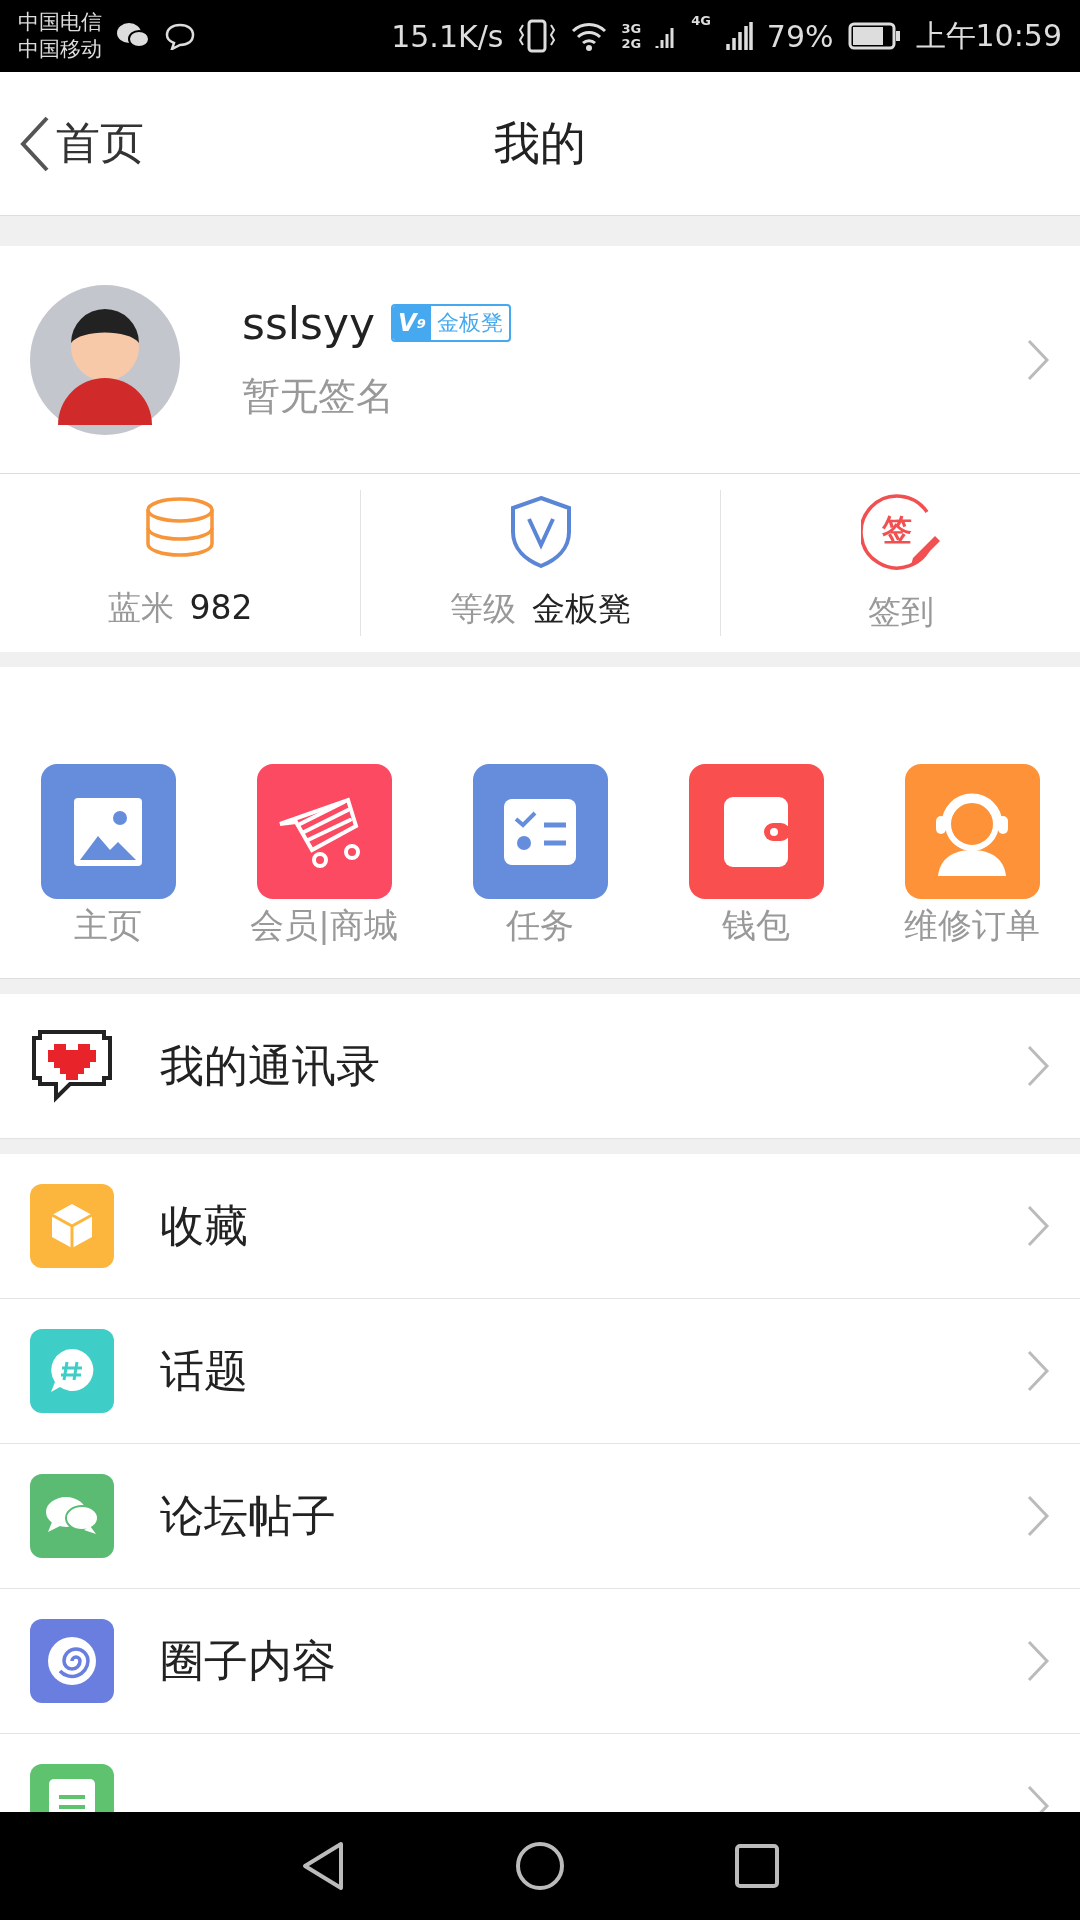 The image size is (1080, 1920). I want to click on stat-item: 等级 金板凳, so click(540, 563).